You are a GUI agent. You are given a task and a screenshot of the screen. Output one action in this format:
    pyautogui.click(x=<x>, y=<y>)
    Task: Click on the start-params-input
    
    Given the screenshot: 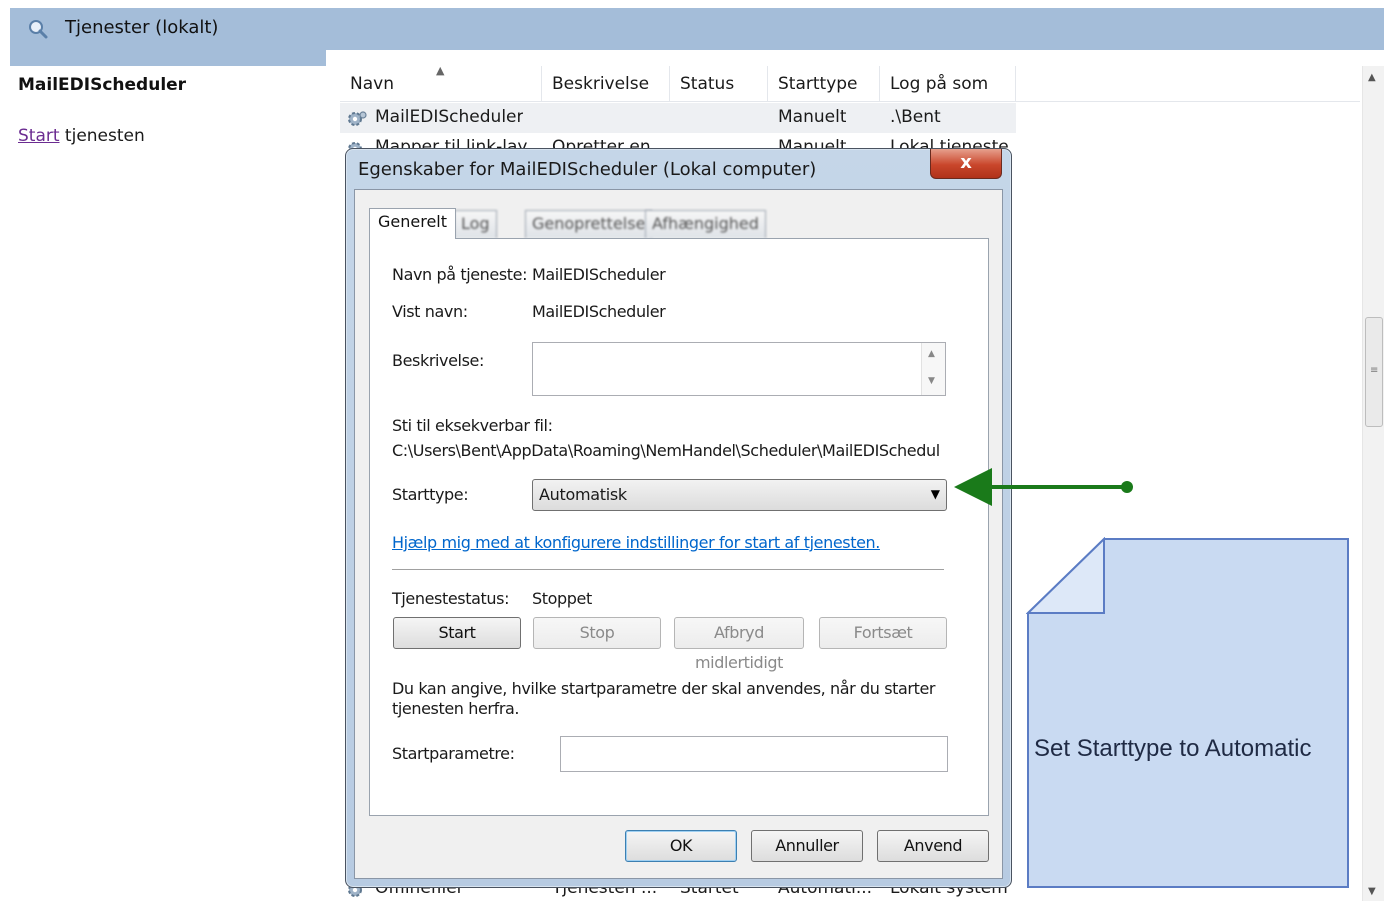 What is the action you would take?
    pyautogui.click(x=754, y=754)
    